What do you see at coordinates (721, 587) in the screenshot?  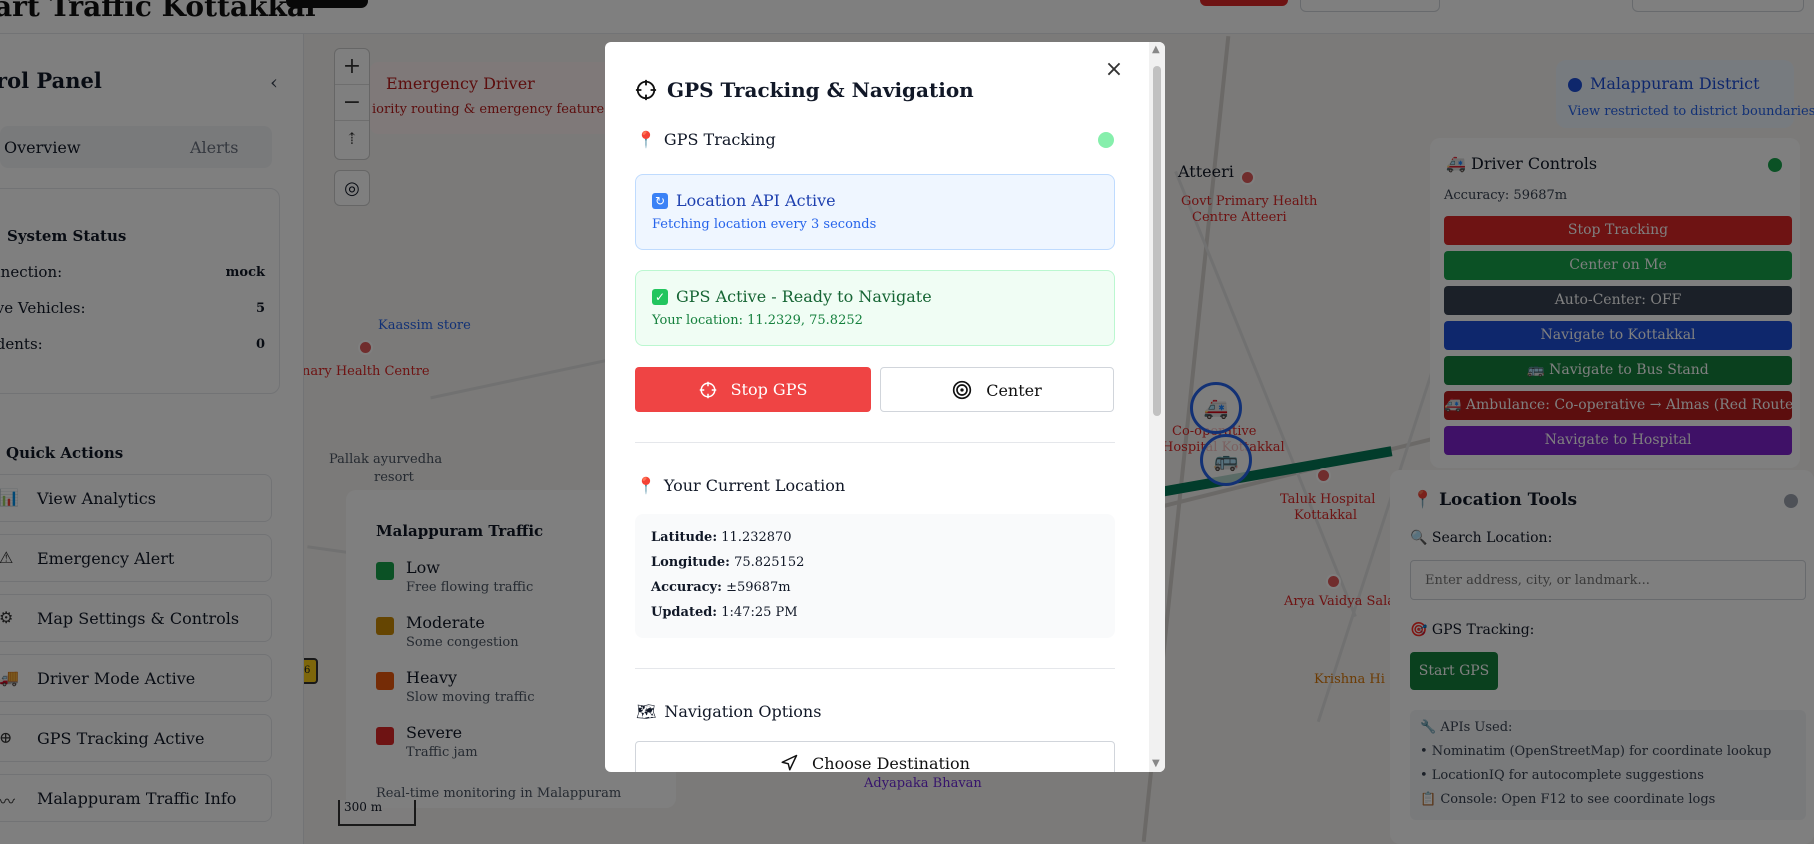 I see `accuracy-row: Accuracy: ±59687m` at bounding box center [721, 587].